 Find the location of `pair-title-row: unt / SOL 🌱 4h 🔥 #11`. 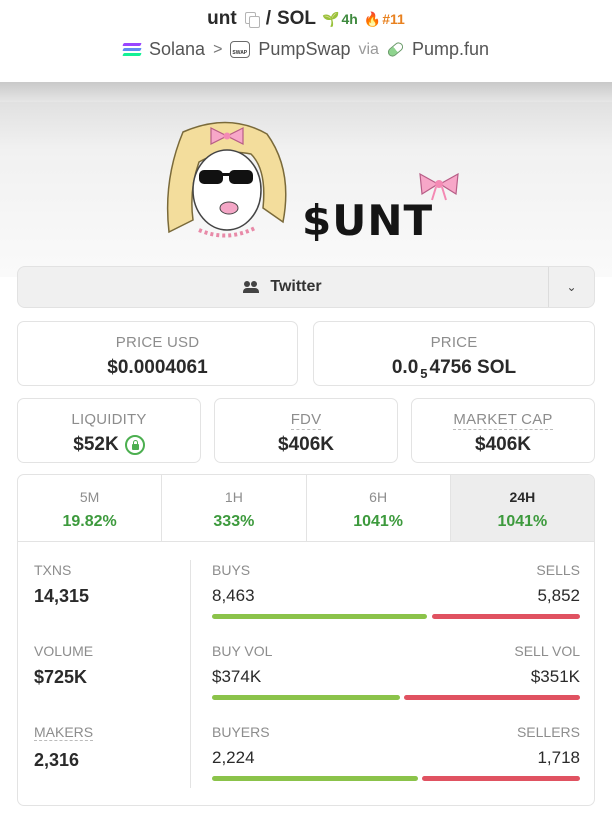

pair-title-row: unt / SOL 🌱 4h 🔥 #11 is located at coordinates (306, 19).